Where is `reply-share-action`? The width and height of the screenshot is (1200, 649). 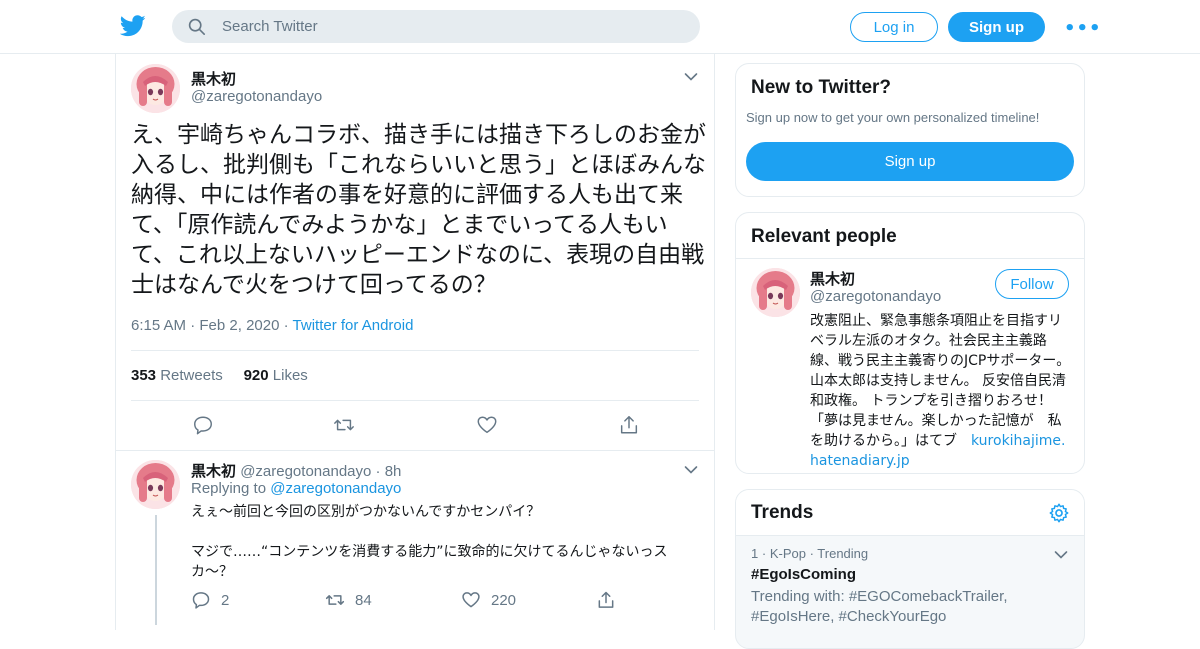 reply-share-action is located at coordinates (606, 600).